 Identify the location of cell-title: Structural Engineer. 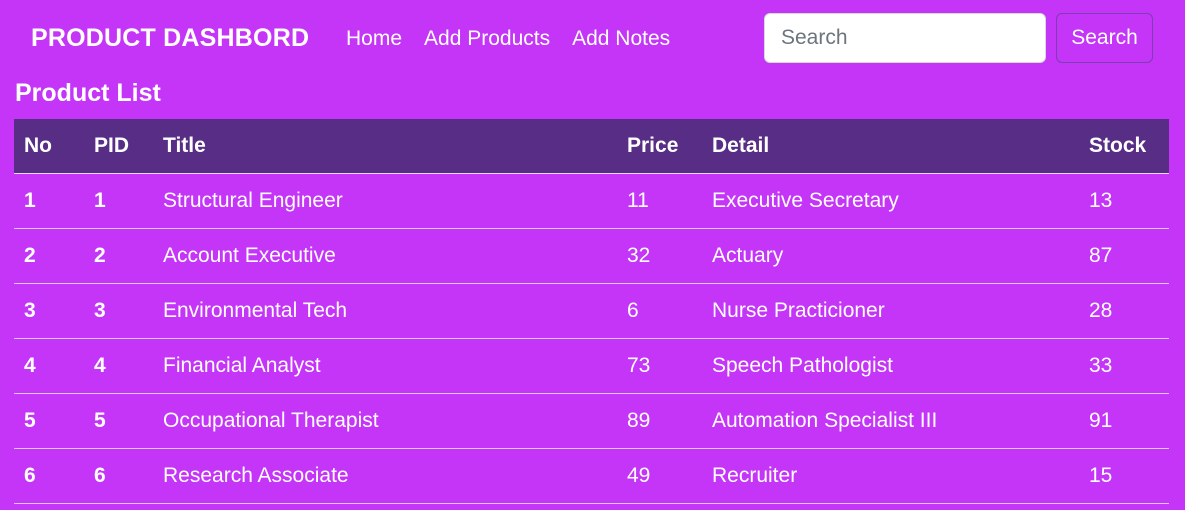
(385, 201).